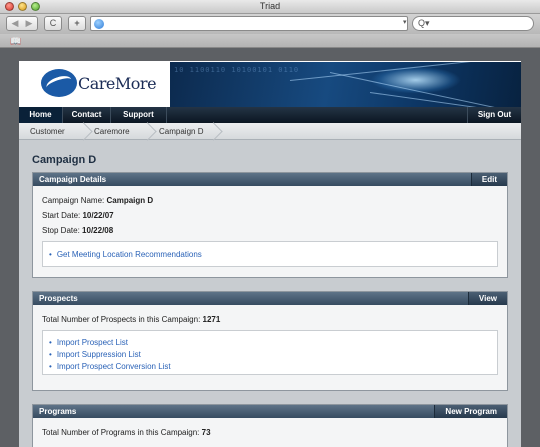 This screenshot has width=540, height=447. What do you see at coordinates (61, 230) in the screenshot?
I see `field-label: Stop Date:` at bounding box center [61, 230].